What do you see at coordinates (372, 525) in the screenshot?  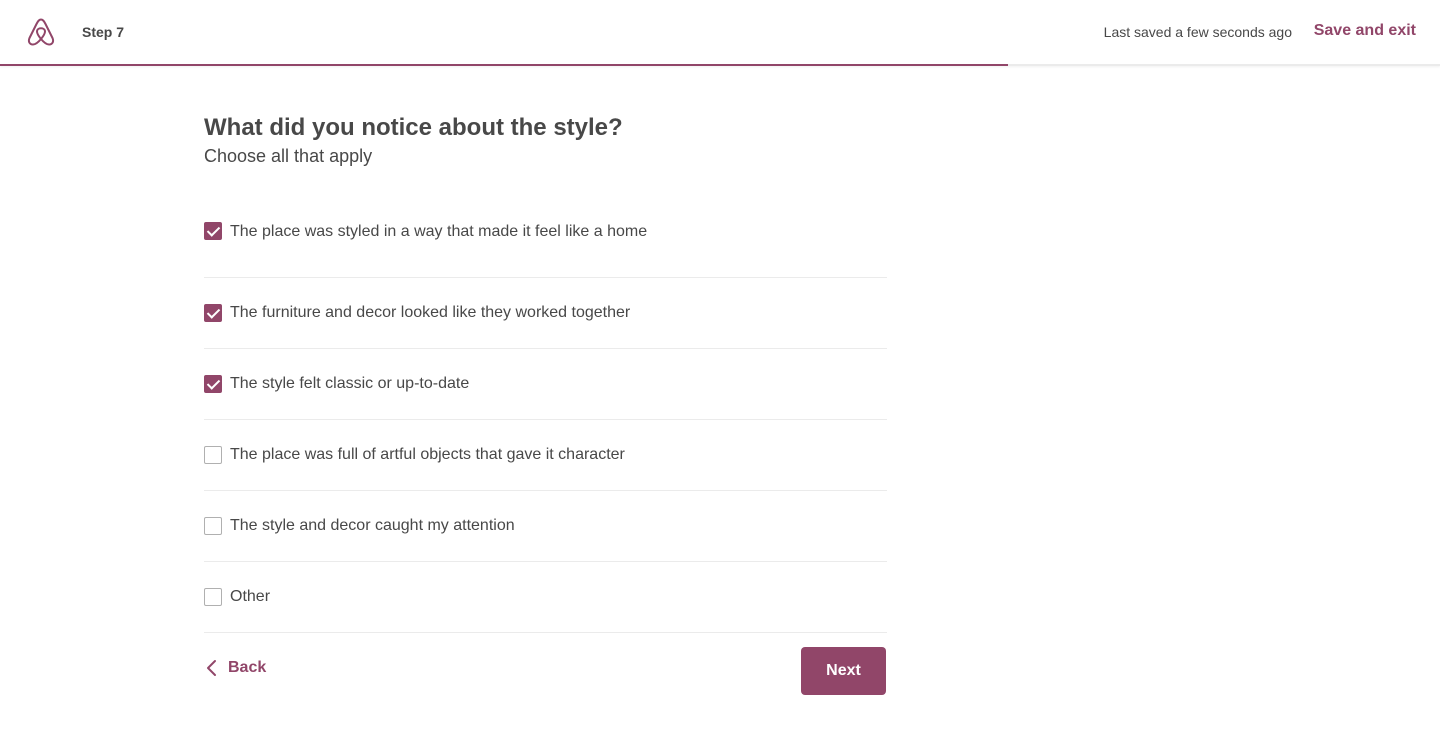 I see `option-label: The style and decor caught my attention` at bounding box center [372, 525].